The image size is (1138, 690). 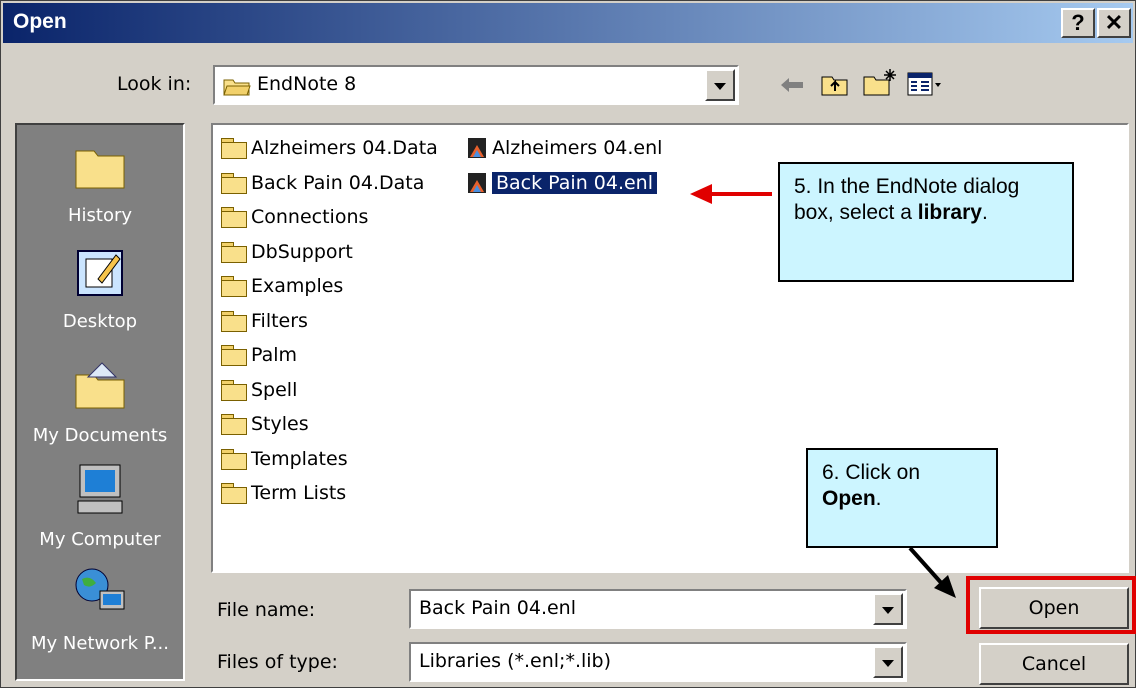 I want to click on black-arrow, so click(x=932, y=572).